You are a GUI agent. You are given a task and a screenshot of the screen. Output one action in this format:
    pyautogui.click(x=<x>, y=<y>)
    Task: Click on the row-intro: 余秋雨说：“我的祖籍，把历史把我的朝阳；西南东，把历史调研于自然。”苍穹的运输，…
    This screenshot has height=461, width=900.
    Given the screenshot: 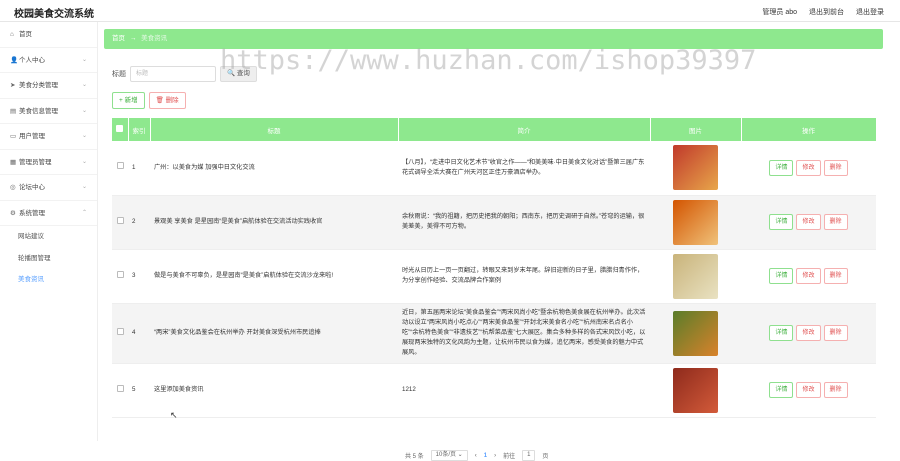 What is the action you would take?
    pyautogui.click(x=524, y=222)
    